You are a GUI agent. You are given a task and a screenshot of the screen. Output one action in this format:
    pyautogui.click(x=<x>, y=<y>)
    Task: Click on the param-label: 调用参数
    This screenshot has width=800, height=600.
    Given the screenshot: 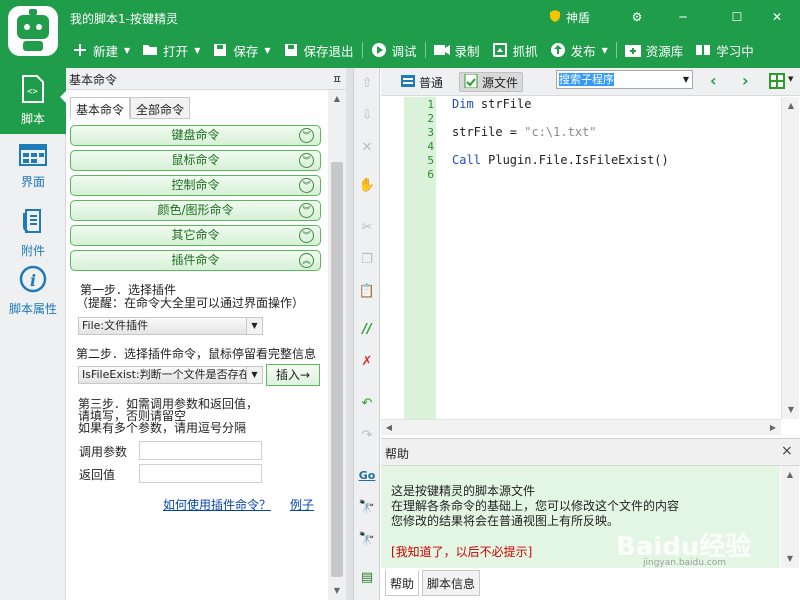 What is the action you would take?
    pyautogui.click(x=103, y=452)
    